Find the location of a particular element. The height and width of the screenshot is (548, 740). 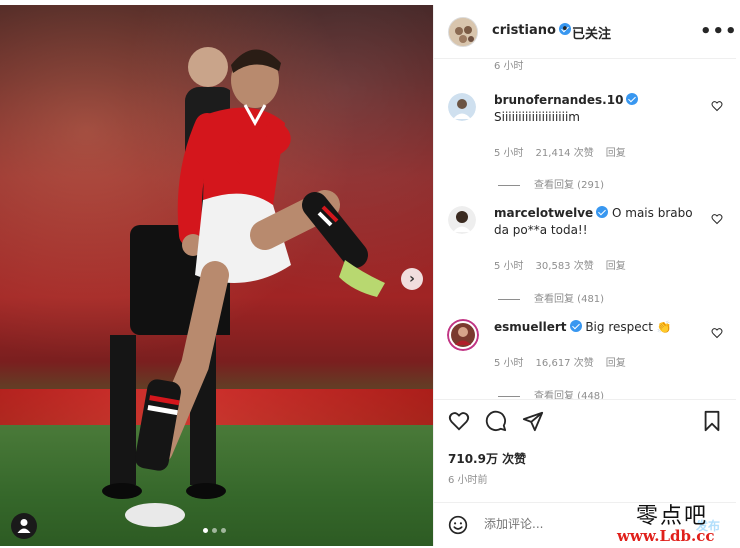

comment-likes: 30,583 次赞 is located at coordinates (565, 266).